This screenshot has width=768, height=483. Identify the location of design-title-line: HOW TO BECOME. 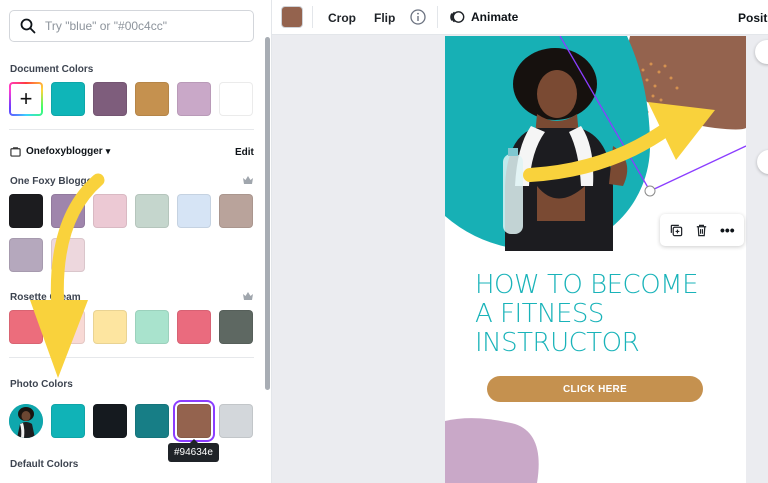
(587, 285).